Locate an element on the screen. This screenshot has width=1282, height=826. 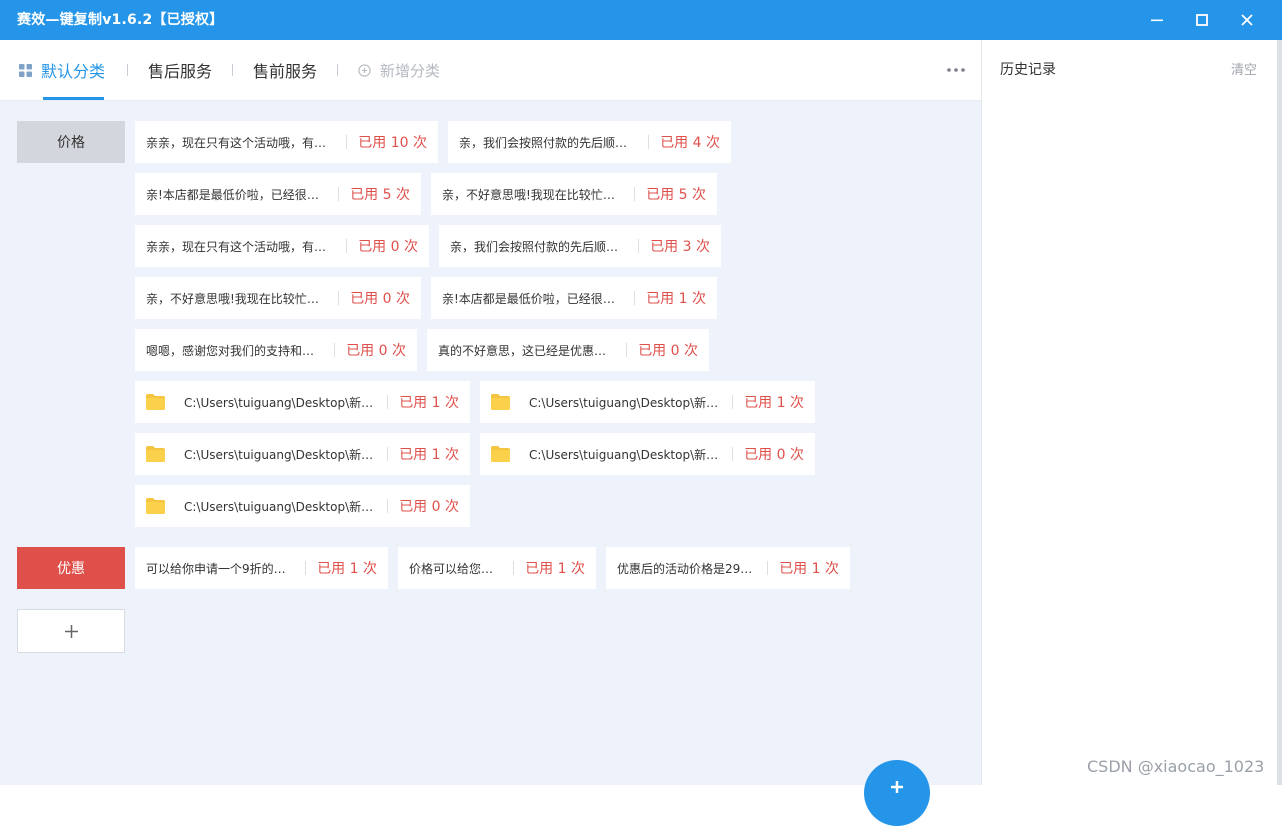
maximize-icon is located at coordinates (1202, 20).